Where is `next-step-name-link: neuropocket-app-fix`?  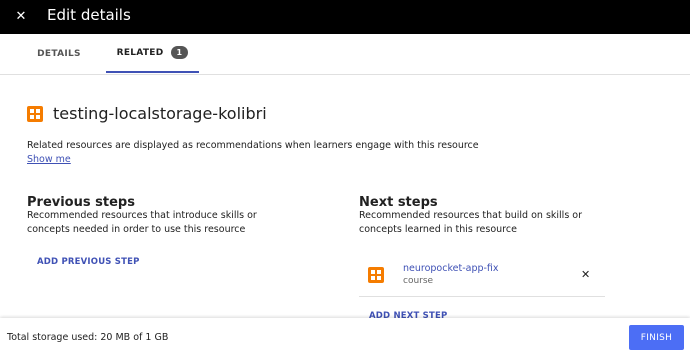
next-step-name-link: neuropocket-app-fix is located at coordinates (451, 268).